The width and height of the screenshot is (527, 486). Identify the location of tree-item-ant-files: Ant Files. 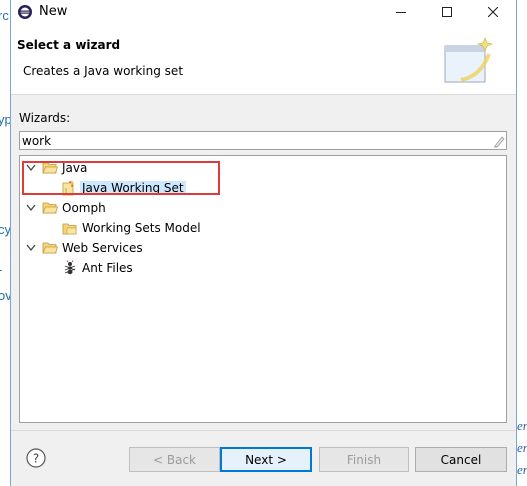
(97, 268).